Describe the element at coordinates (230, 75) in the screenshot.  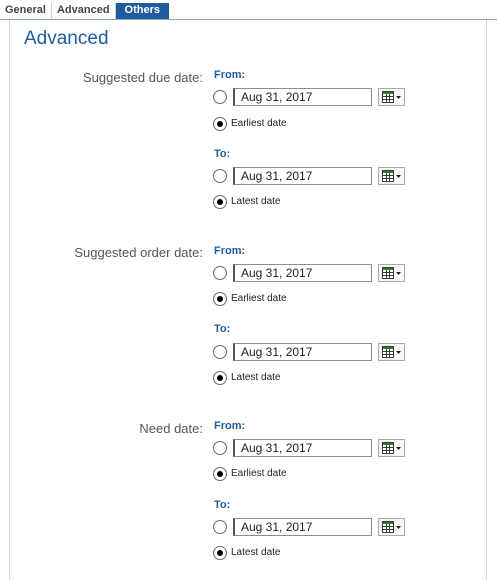
I see `due-from-label: From:` at that location.